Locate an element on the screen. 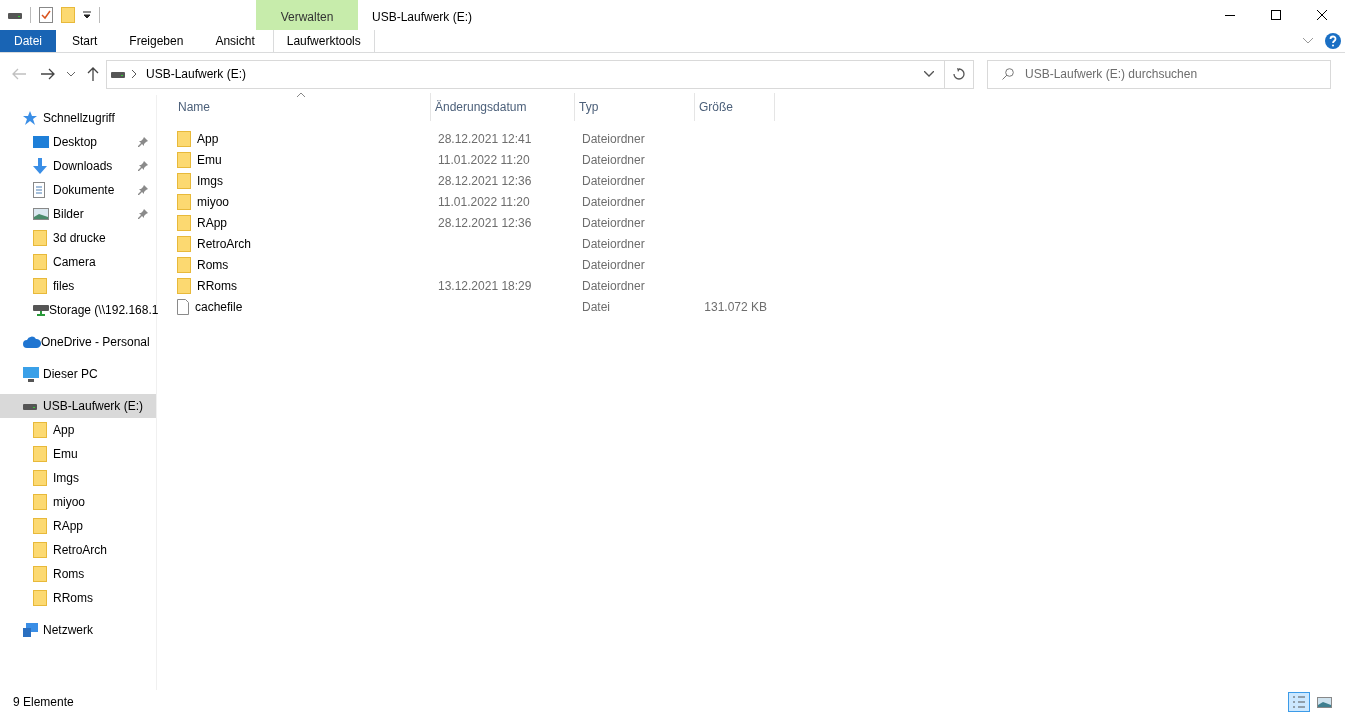  sidebar-label: Emu is located at coordinates (66, 454).